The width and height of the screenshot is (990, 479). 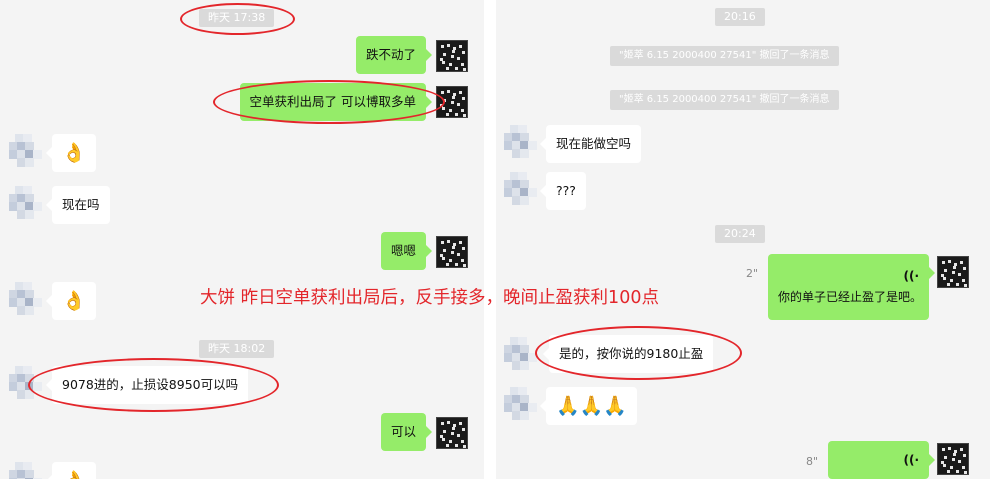 What do you see at coordinates (740, 17) in the screenshot?
I see `timestamp: 20:16` at bounding box center [740, 17].